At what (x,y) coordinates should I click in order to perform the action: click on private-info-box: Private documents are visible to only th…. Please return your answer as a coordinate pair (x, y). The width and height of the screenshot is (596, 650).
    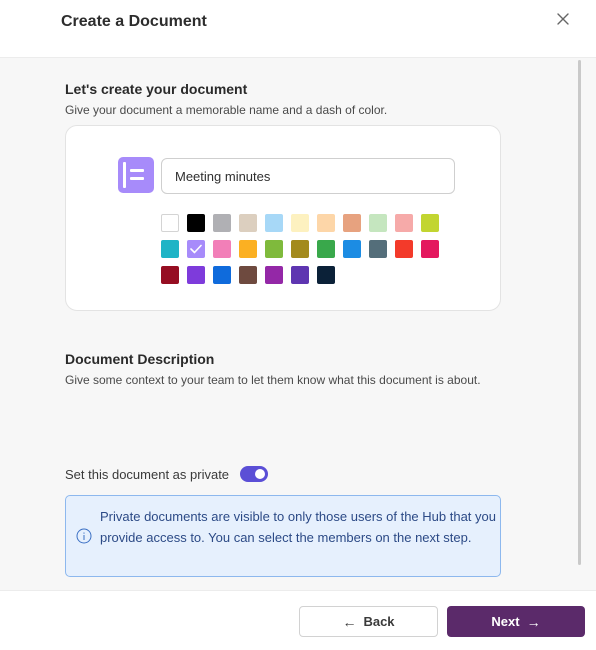
    Looking at the image, I should click on (283, 536).